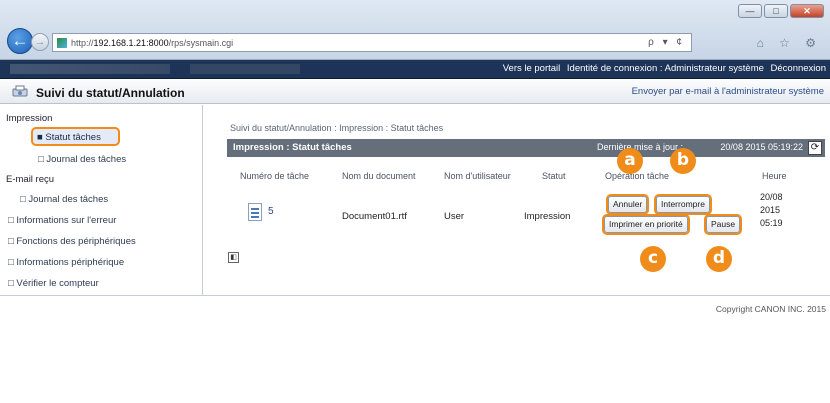 Image resolution: width=830 pixels, height=403 pixels. What do you see at coordinates (776, 11) in the screenshot?
I see `maximize-button: □` at bounding box center [776, 11].